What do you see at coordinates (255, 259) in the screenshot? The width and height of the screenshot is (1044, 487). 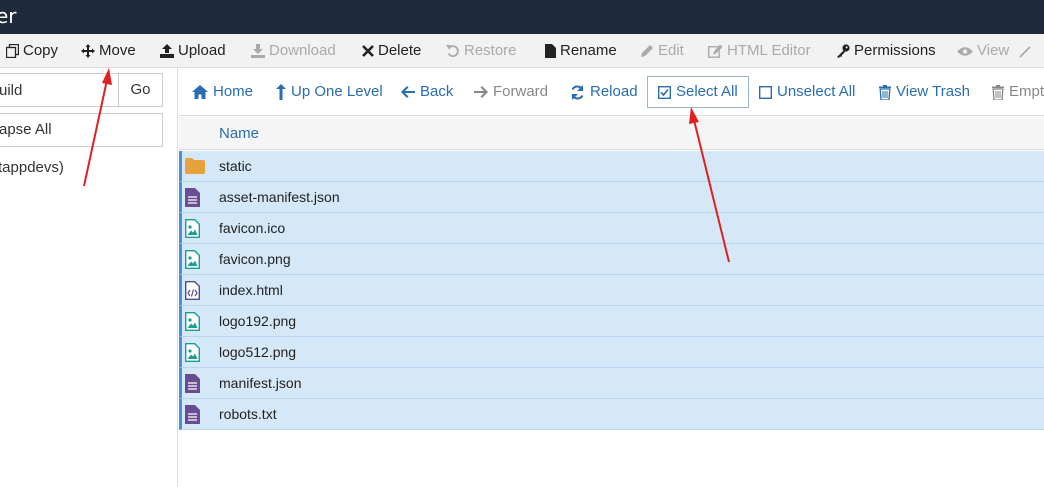 I see `file-name: favicon.png` at bounding box center [255, 259].